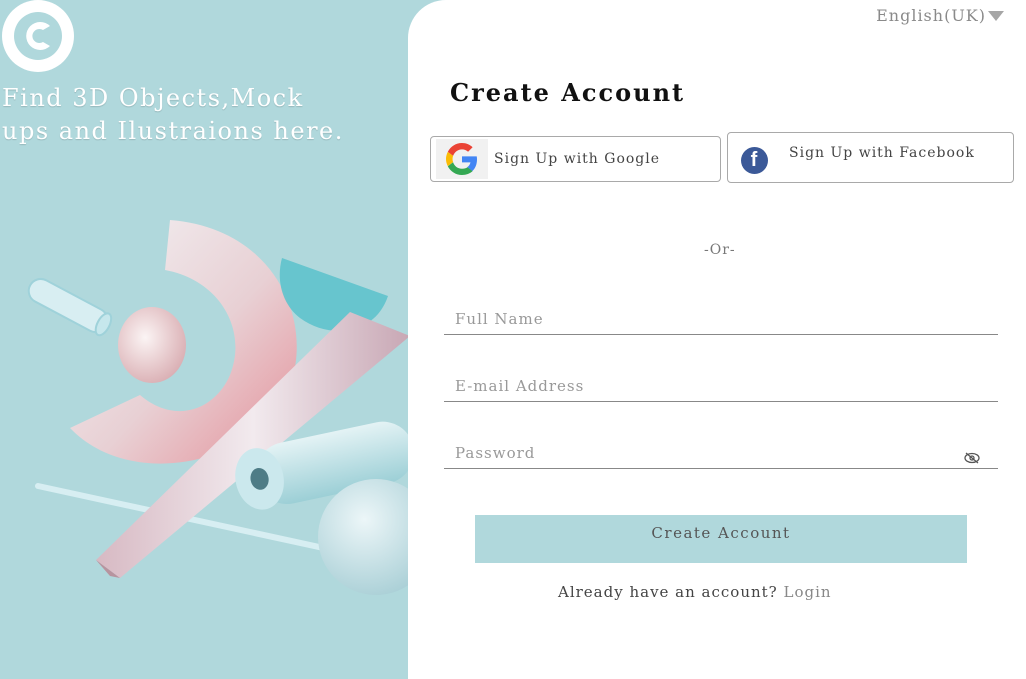 This screenshot has height=679, width=1026. I want to click on facebook-signup-button: f Sign Up with Facebook, so click(870, 157).